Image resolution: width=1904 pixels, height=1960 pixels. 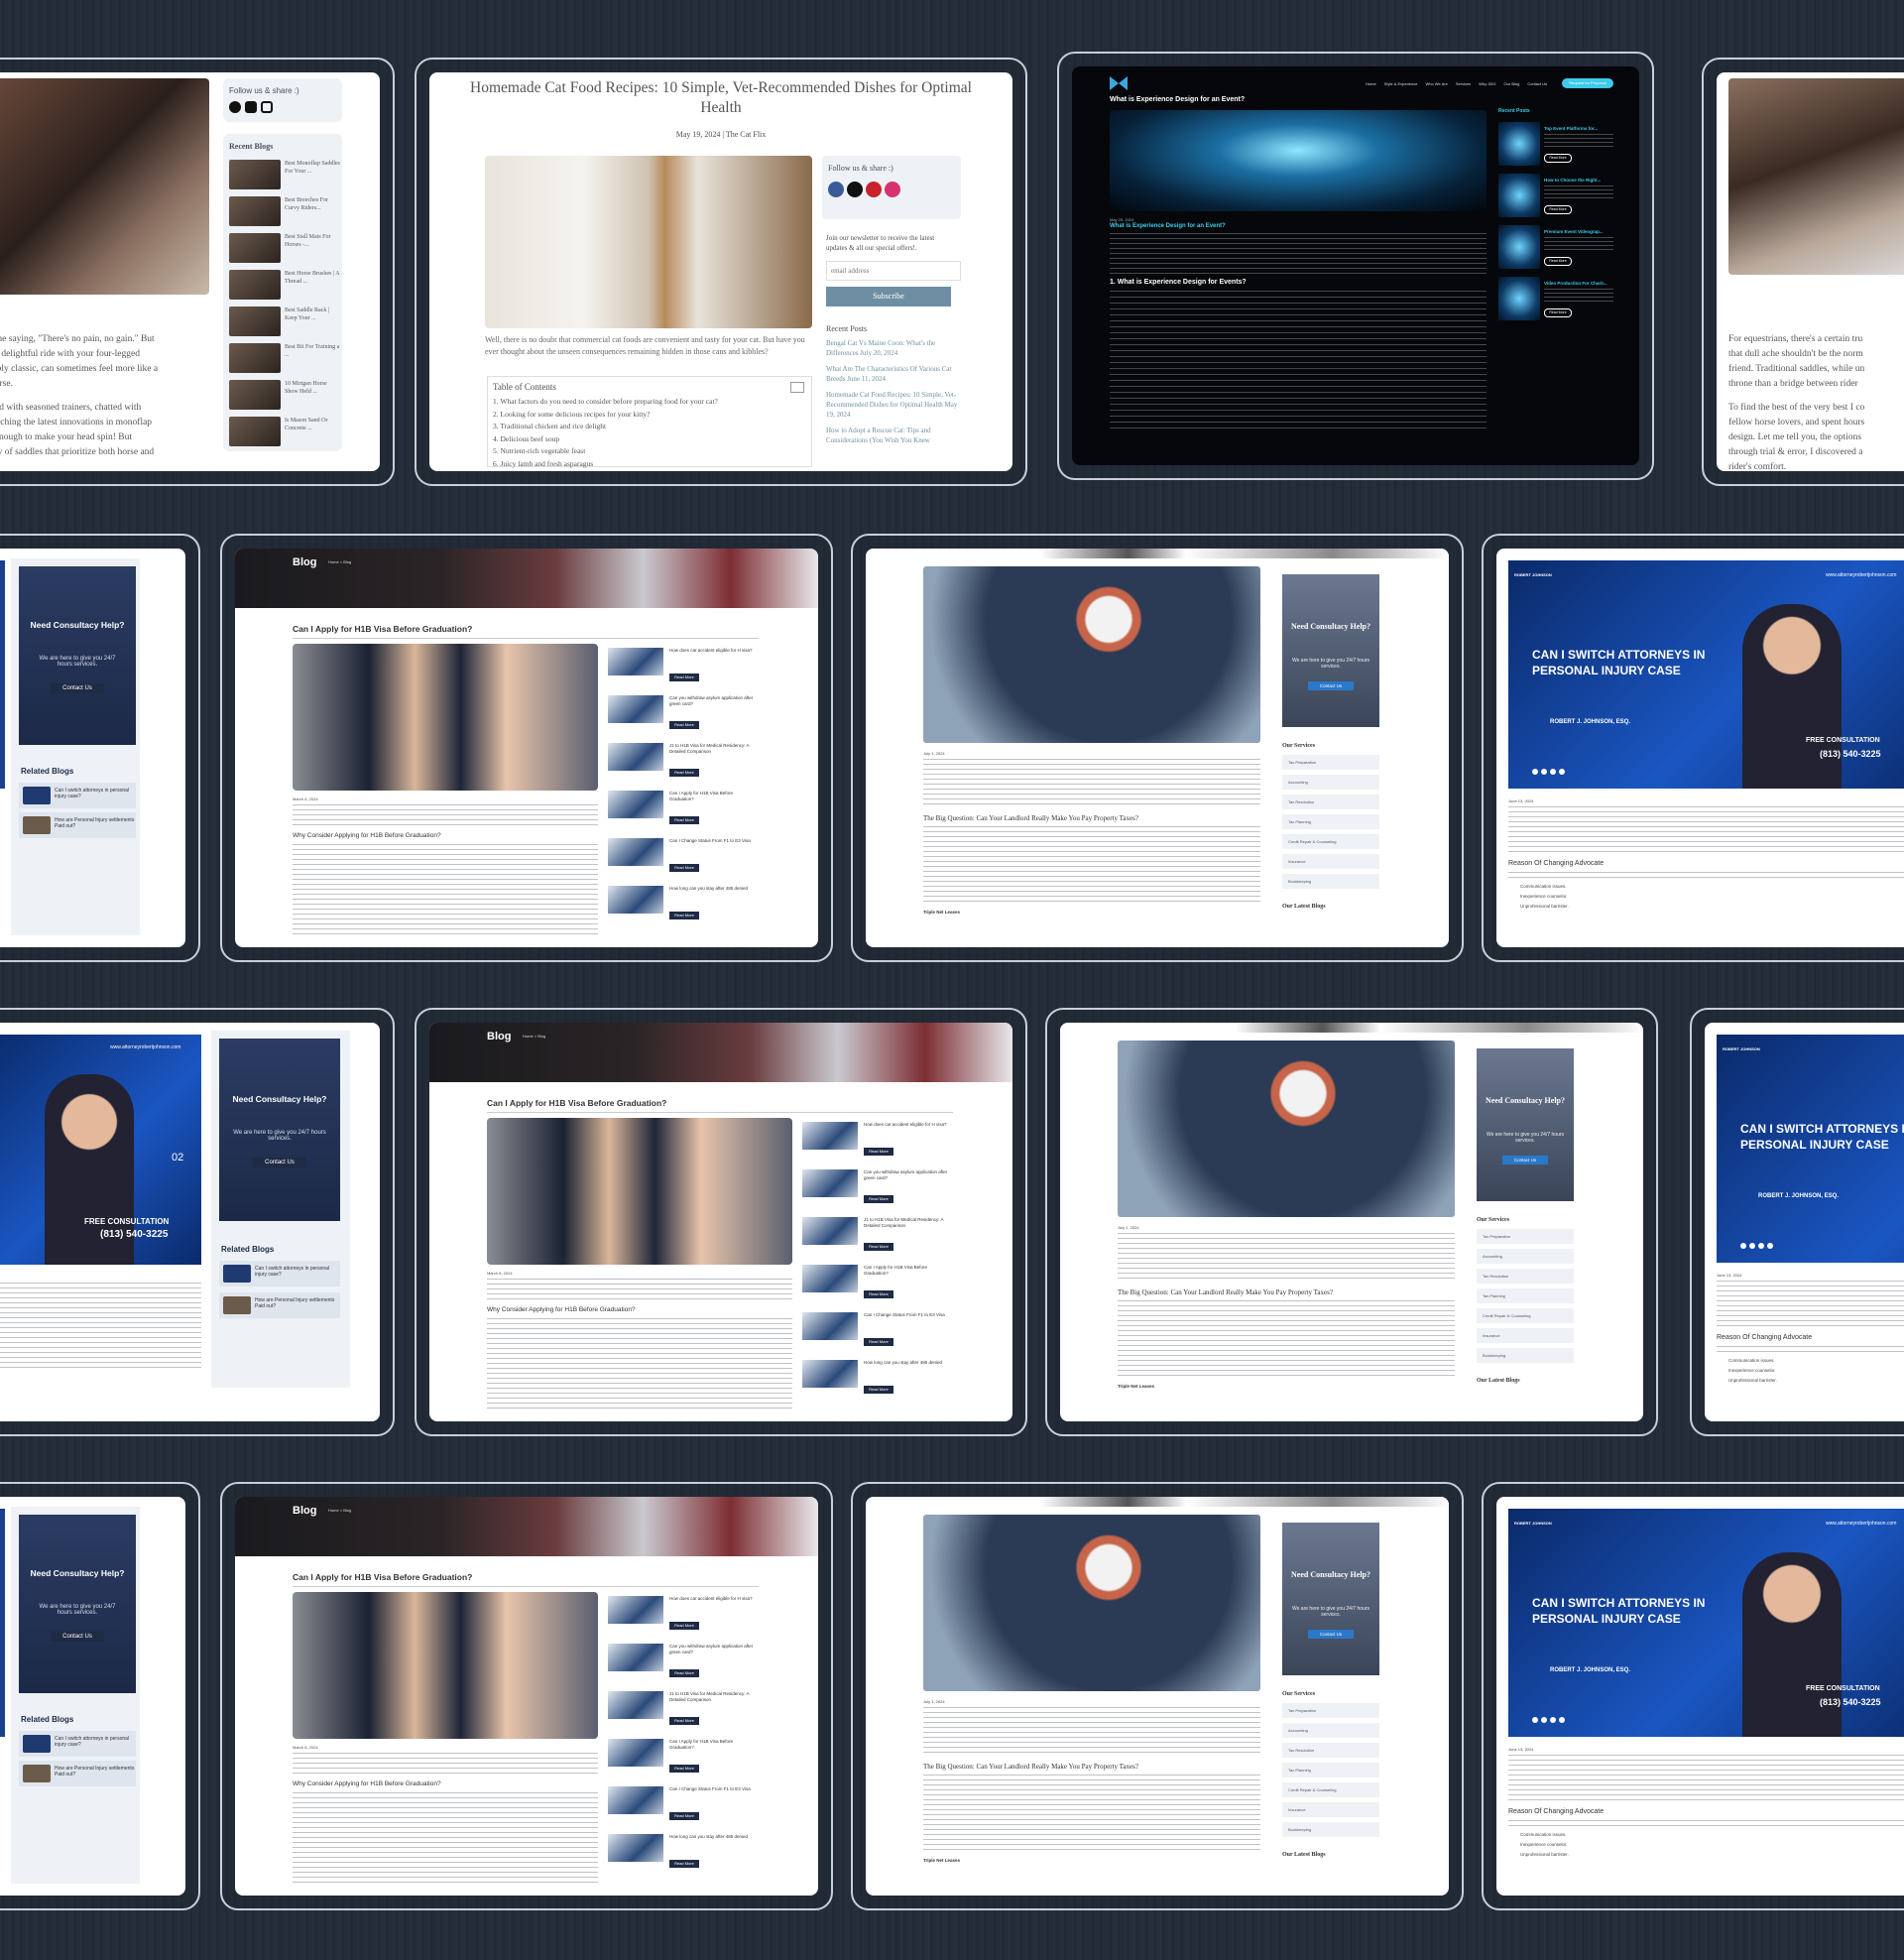 I want to click on nav-item: Why 2DG, so click(x=1487, y=83).